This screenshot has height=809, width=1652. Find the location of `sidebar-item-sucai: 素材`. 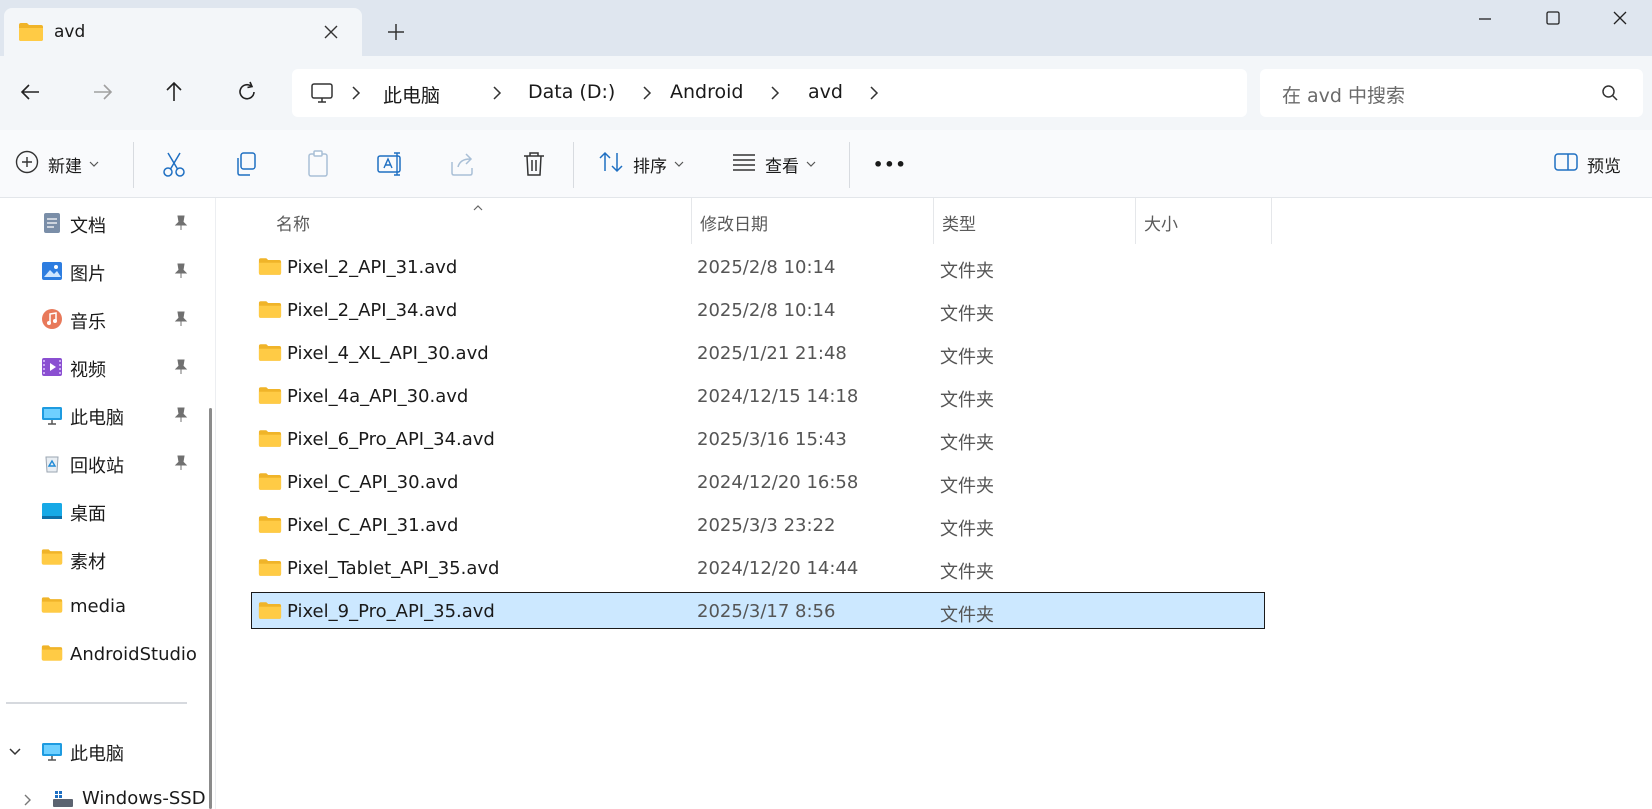

sidebar-item-sucai: 素材 is located at coordinates (100, 559).